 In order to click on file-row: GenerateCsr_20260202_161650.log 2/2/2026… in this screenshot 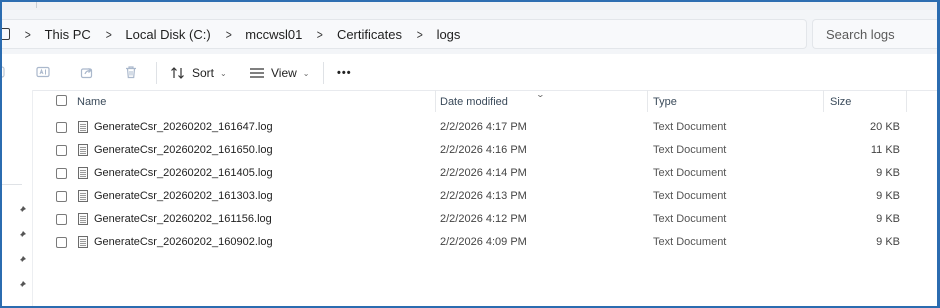, I will do `click(485, 150)`.